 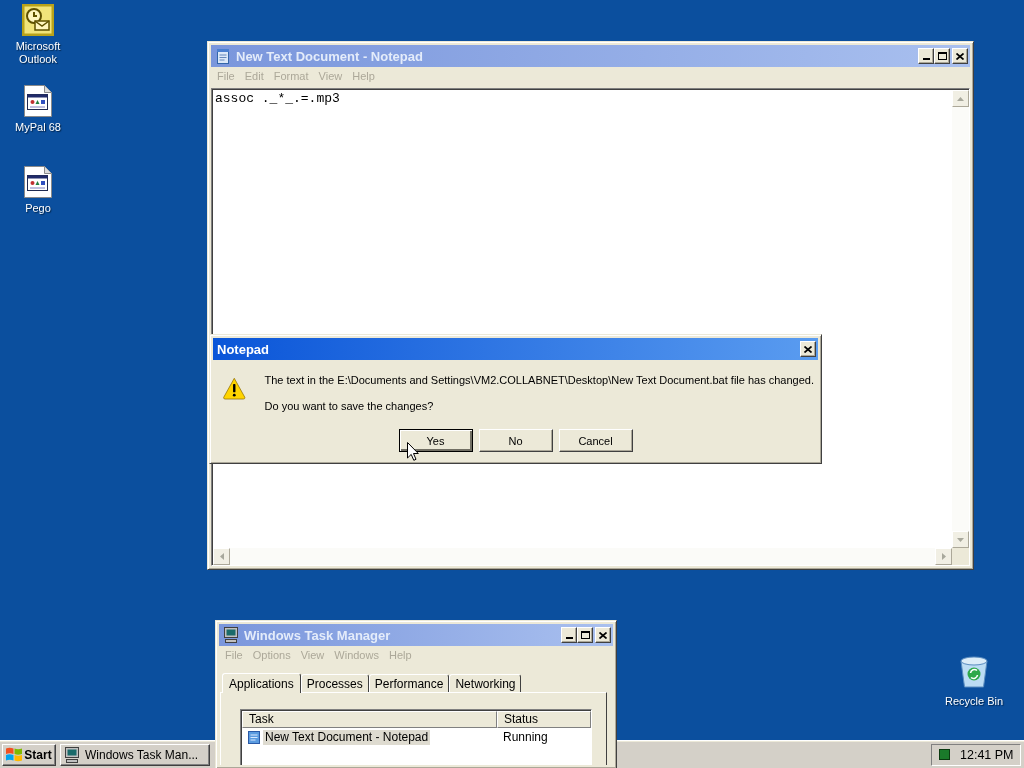 What do you see at coordinates (525, 737) in the screenshot?
I see `table-cell-text: Running` at bounding box center [525, 737].